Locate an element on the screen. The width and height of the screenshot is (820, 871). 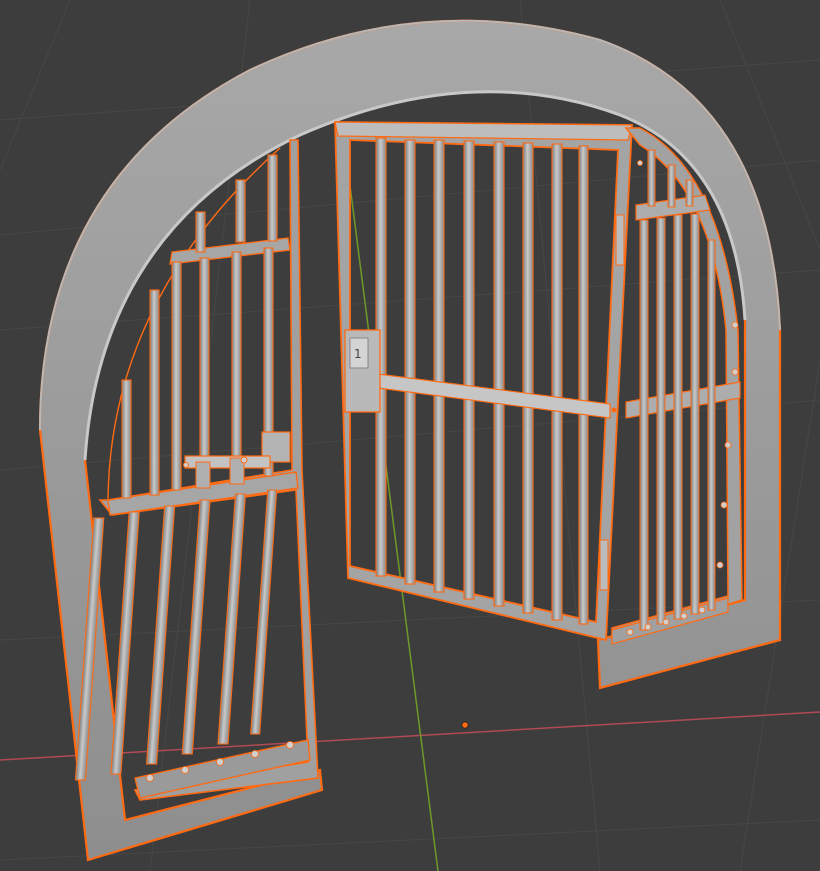
door-pivot is located at coordinates (614, 410).